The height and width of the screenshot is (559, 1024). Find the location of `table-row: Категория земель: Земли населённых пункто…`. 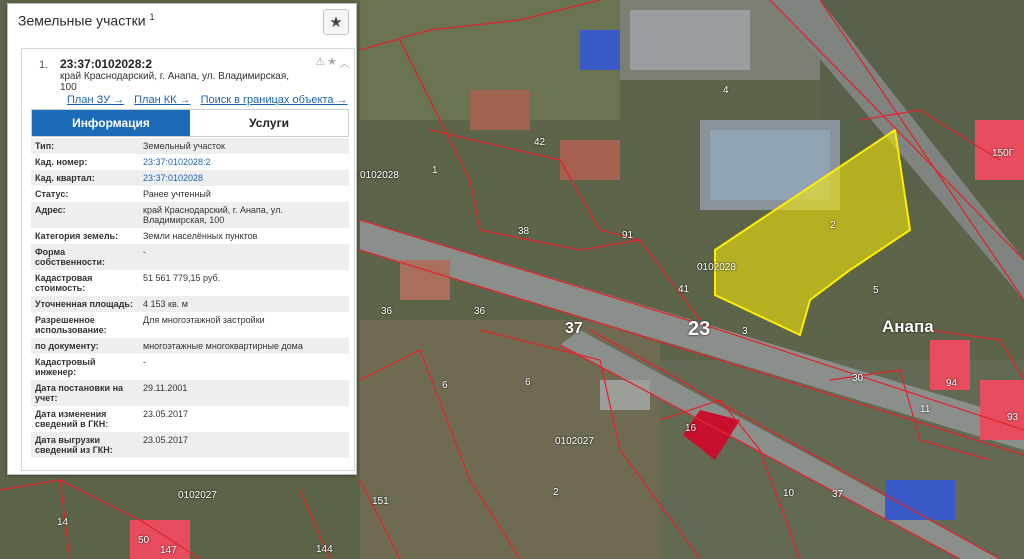

table-row: Категория земель: Земли населённых пункто… is located at coordinates (146, 236).